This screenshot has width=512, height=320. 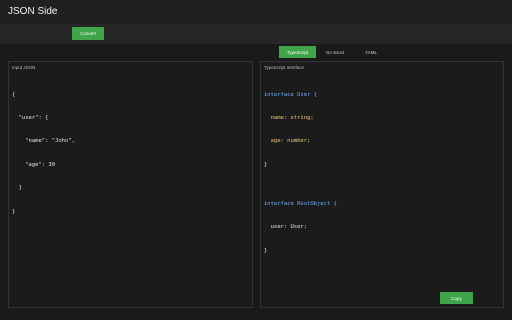 I want to click on output-panel-title: TypeScript Interface, so click(x=284, y=67).